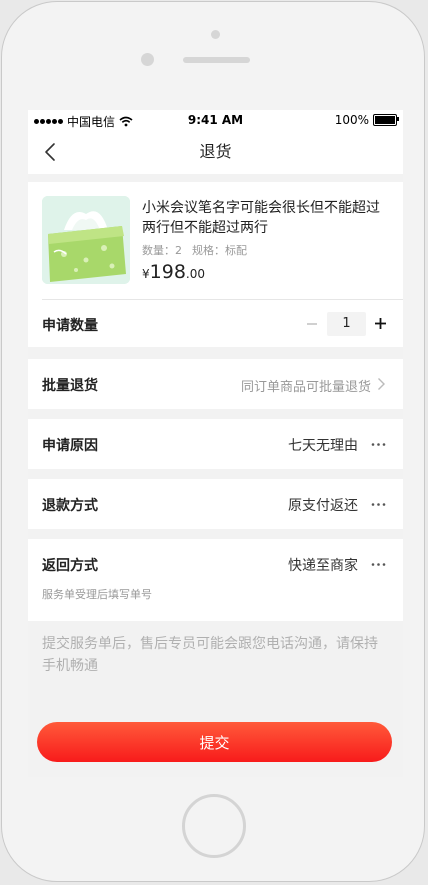 This screenshot has width=428, height=885. What do you see at coordinates (195, 274) in the screenshot?
I see `price-decimal: .00` at bounding box center [195, 274].